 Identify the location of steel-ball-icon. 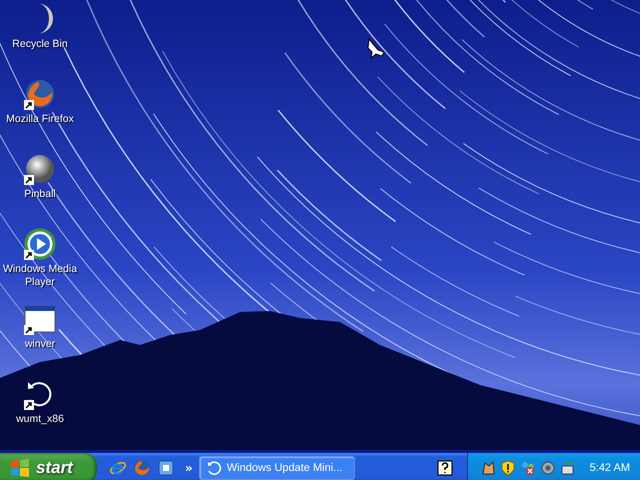
(40, 169).